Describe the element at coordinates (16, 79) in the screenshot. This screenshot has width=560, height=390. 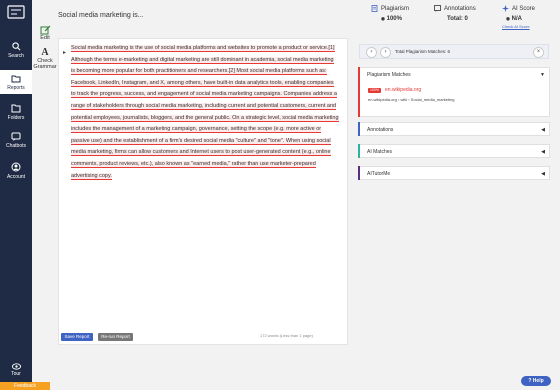
I see `folder-open-icon` at that location.